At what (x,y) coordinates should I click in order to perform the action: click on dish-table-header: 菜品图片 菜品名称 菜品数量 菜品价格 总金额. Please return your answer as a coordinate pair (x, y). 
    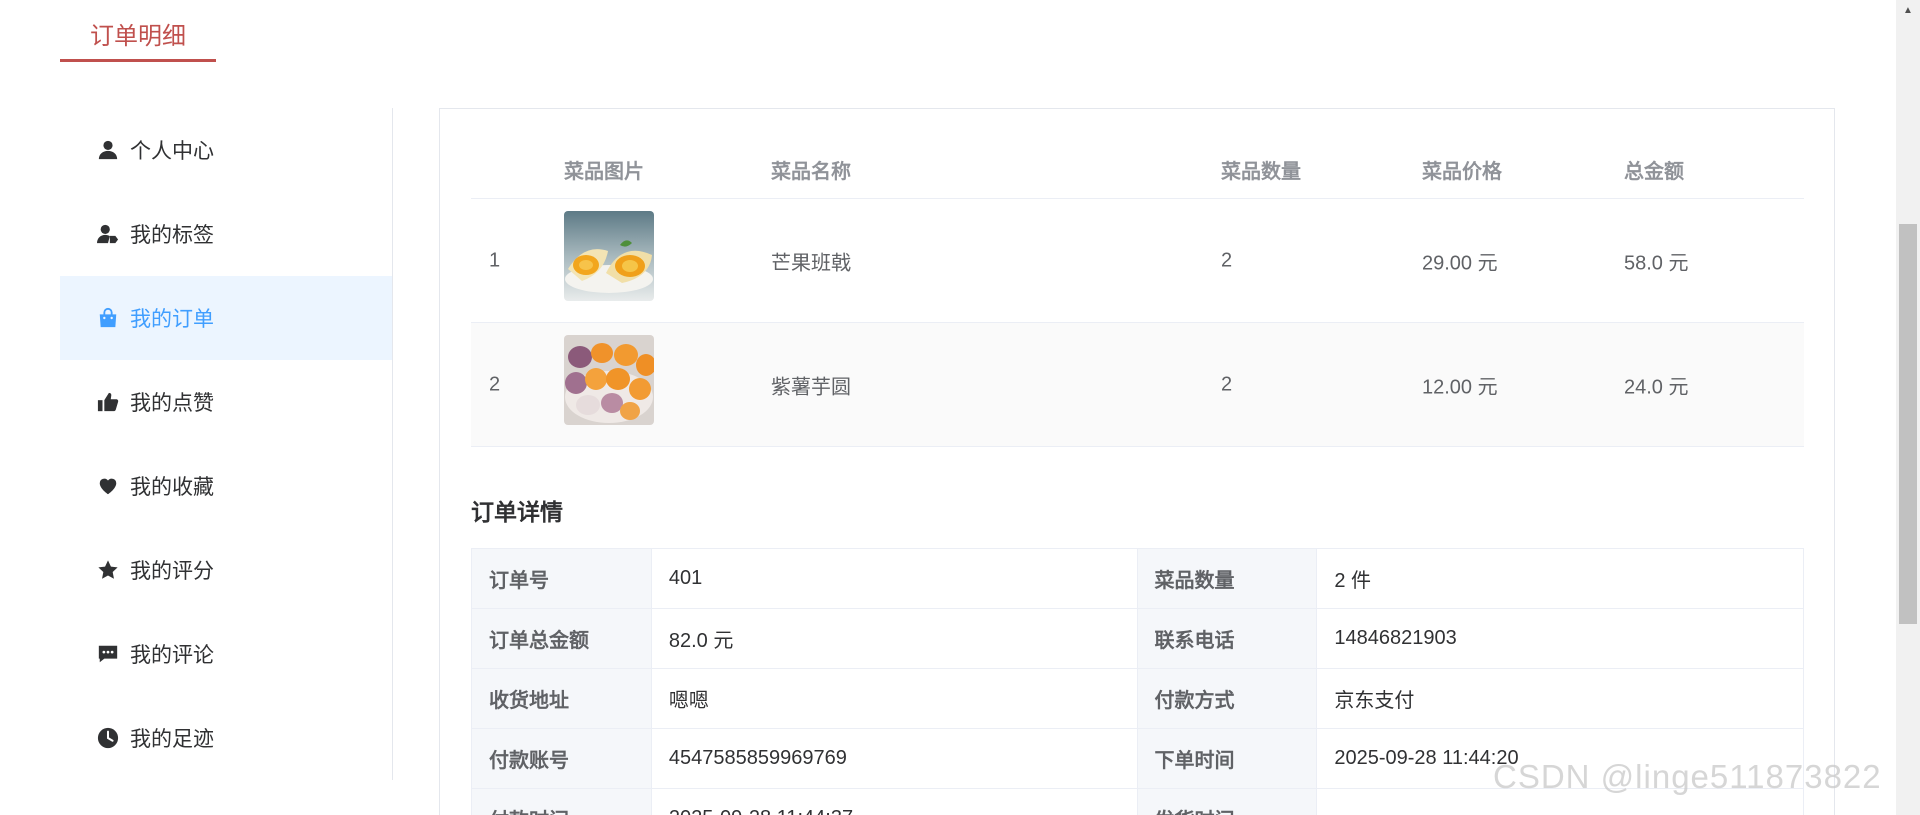
    Looking at the image, I should click on (1137, 167).